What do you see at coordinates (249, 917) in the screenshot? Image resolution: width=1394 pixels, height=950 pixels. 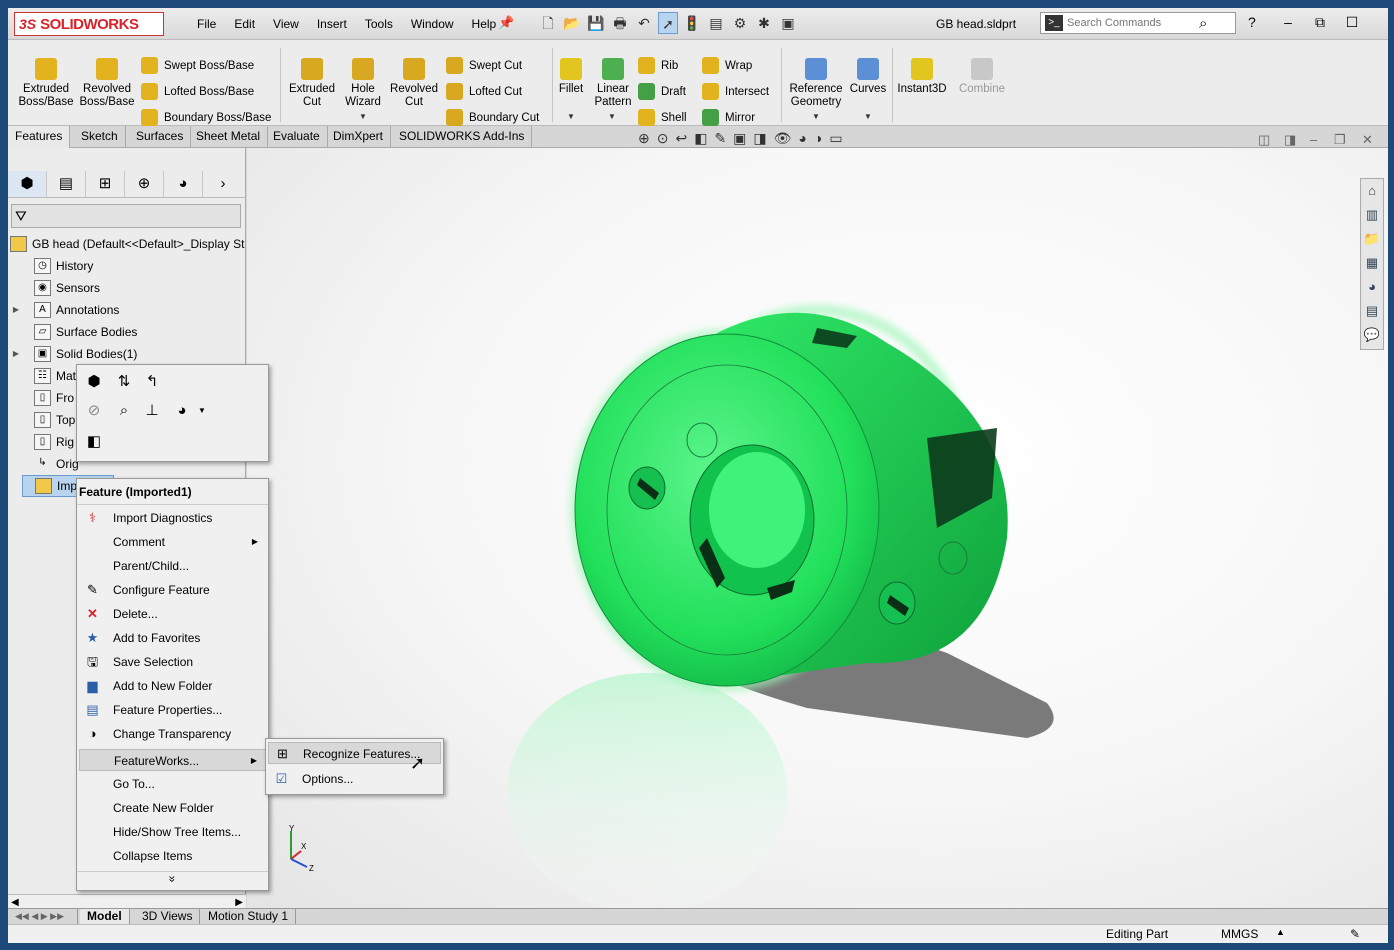 I see `tab-motion-study-1: Motion Study 1` at bounding box center [249, 917].